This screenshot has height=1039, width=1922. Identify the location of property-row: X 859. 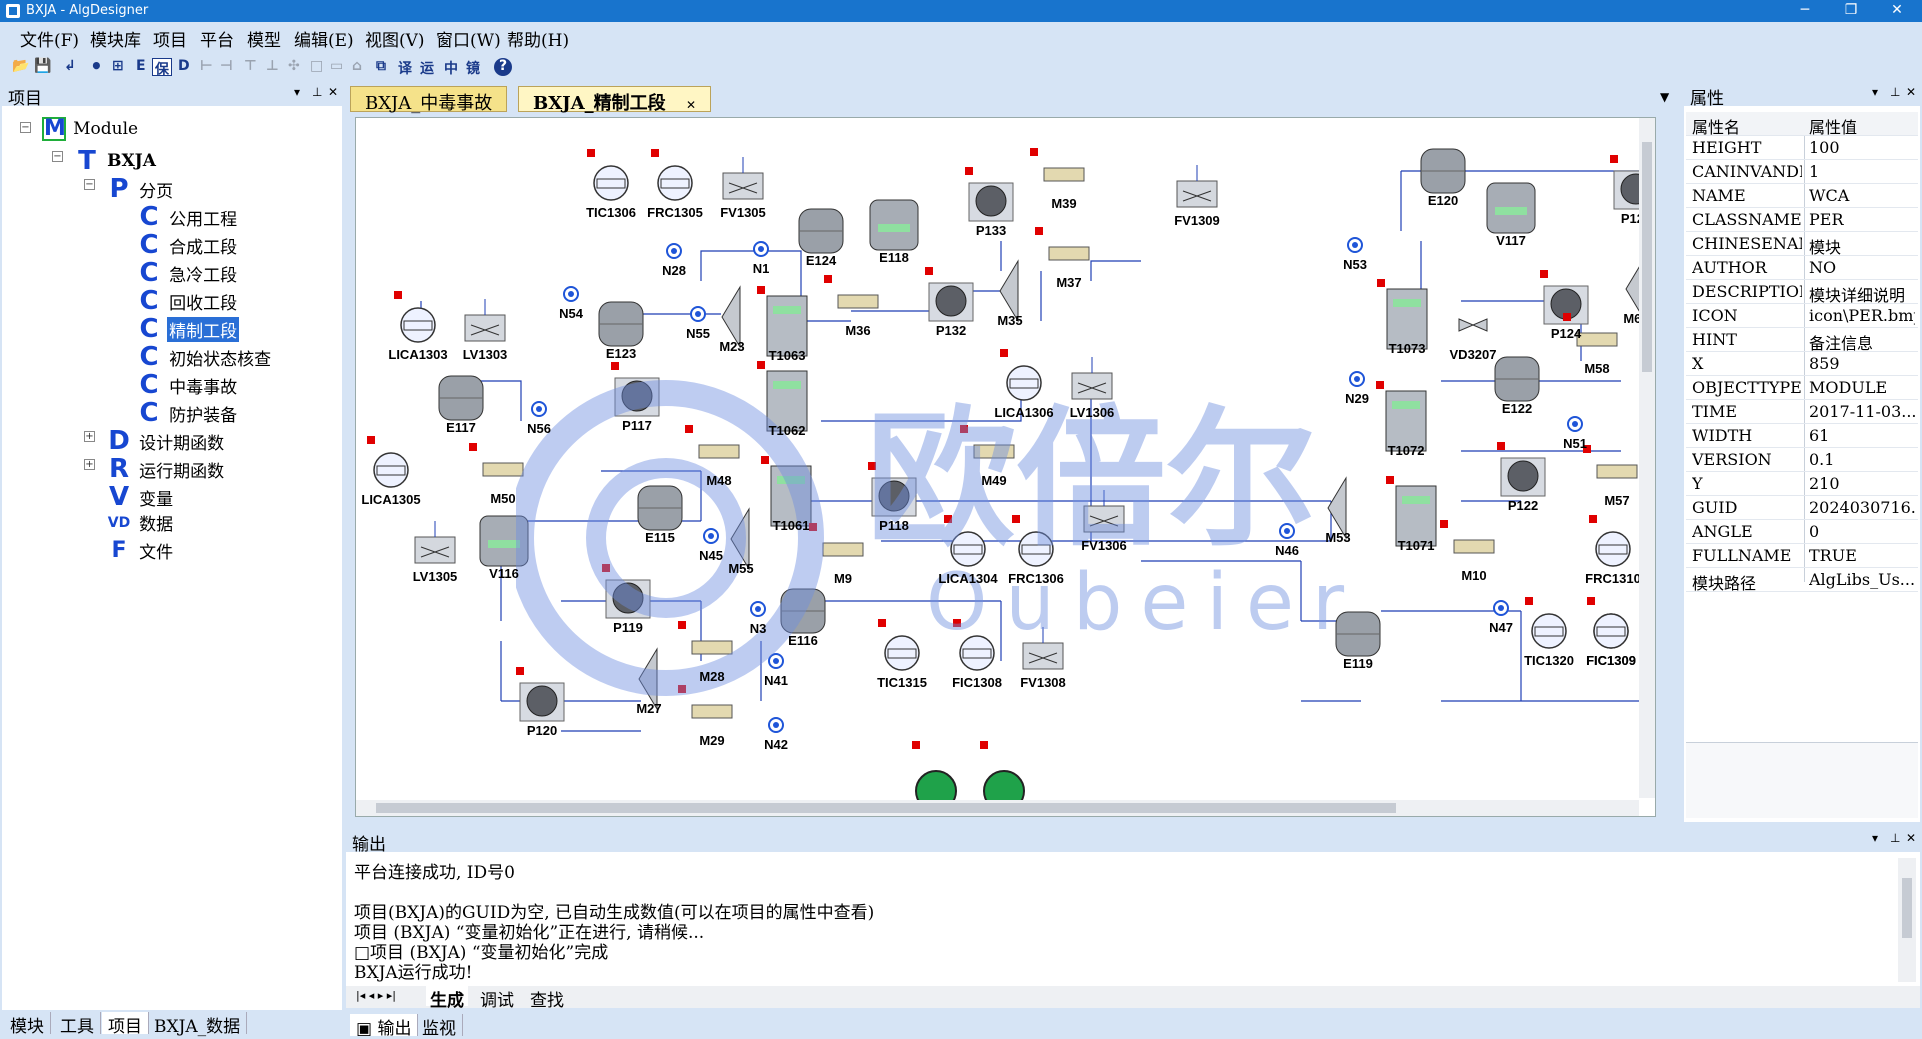
(1802, 364).